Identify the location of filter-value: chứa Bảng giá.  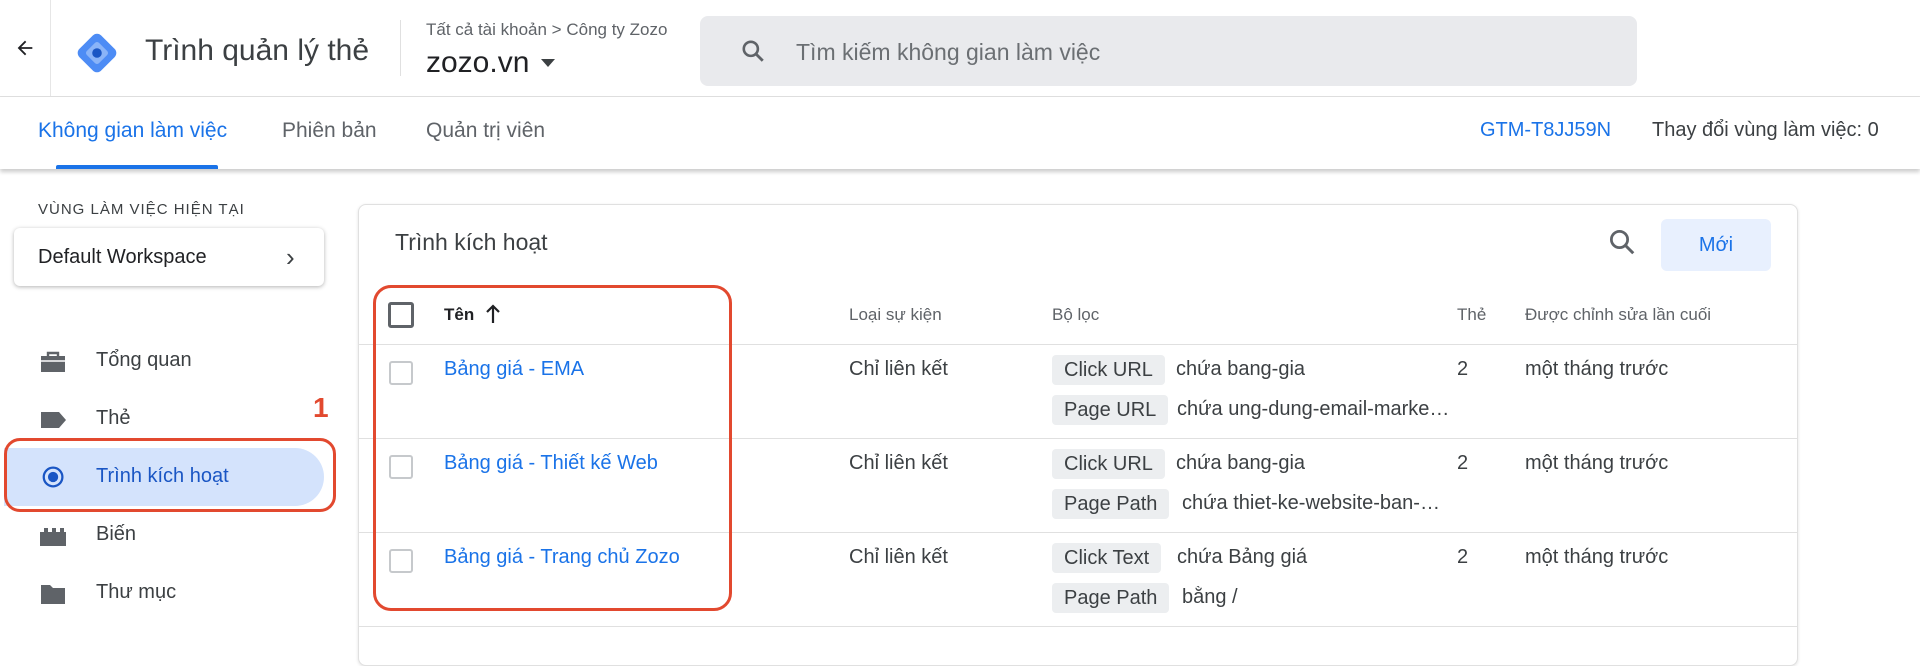
(1242, 557).